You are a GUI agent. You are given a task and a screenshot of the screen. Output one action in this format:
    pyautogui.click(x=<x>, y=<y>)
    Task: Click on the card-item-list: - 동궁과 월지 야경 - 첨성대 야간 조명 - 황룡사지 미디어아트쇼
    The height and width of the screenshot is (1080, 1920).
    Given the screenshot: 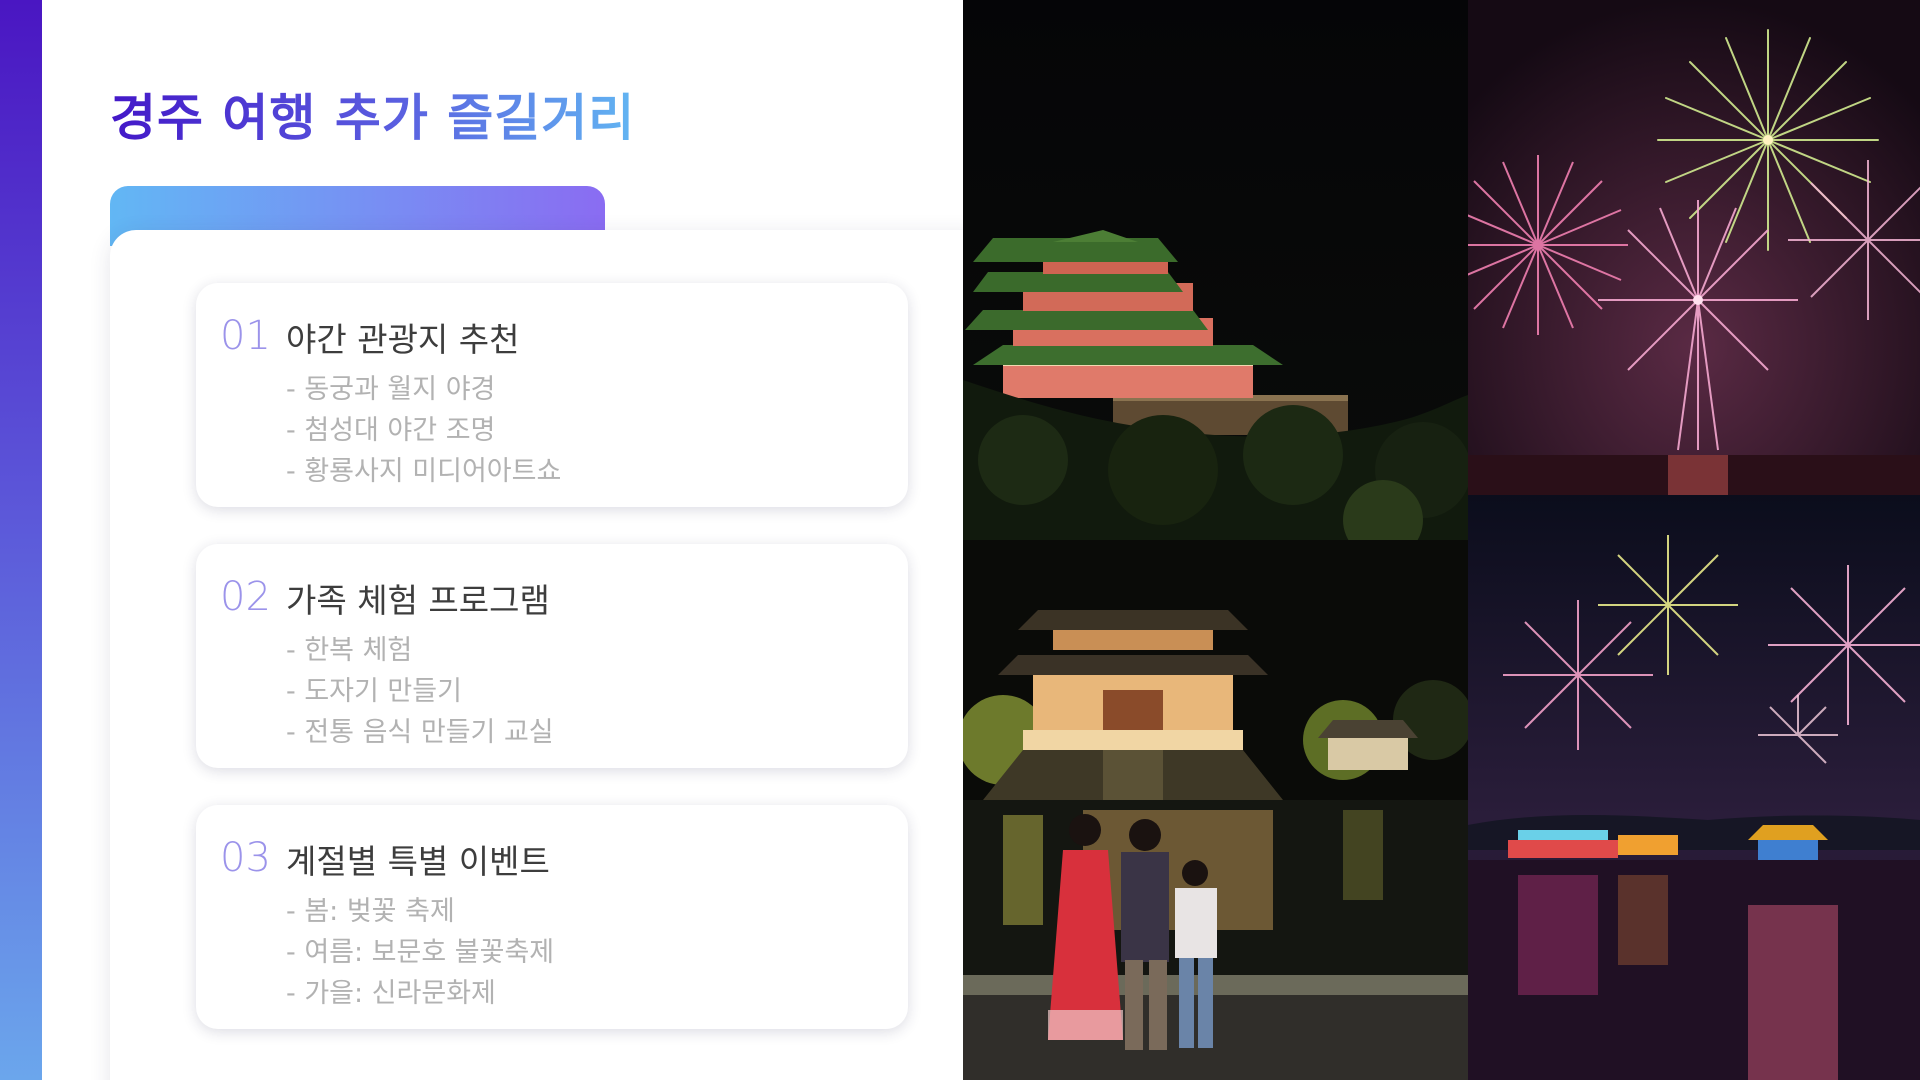 What is the action you would take?
    pyautogui.click(x=423, y=430)
    